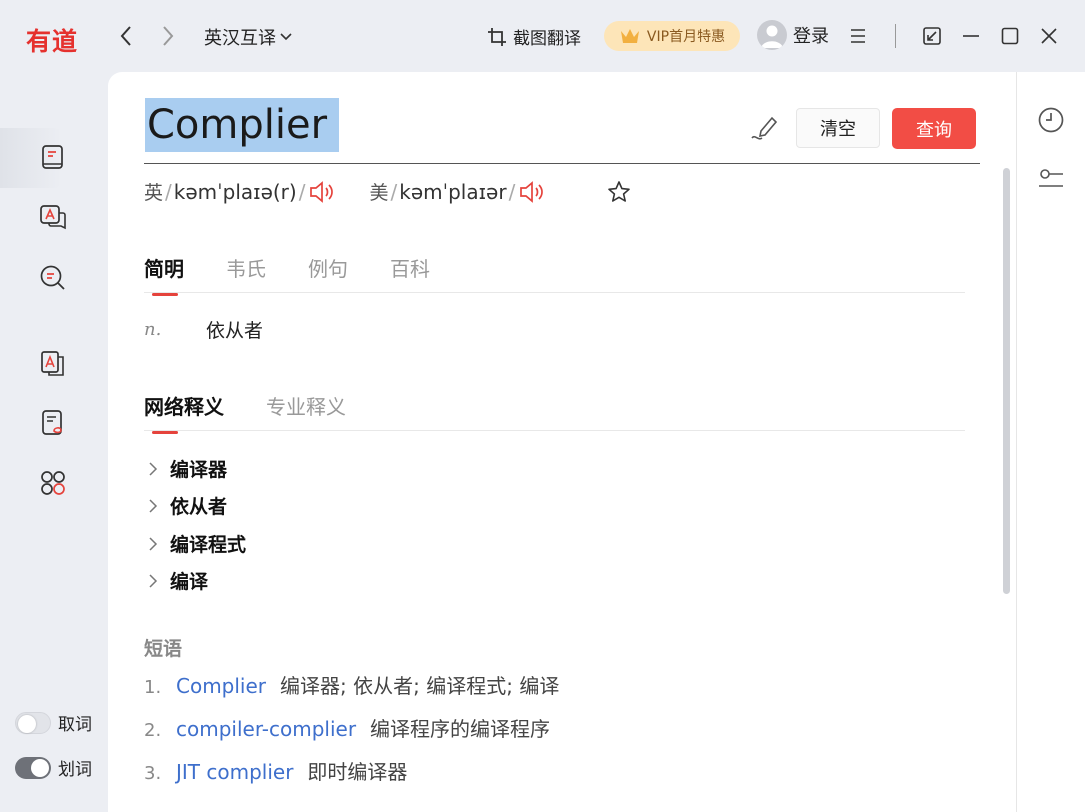 The image size is (1085, 812). Describe the element at coordinates (33, 767) in the screenshot. I see `word-select-switch` at that location.